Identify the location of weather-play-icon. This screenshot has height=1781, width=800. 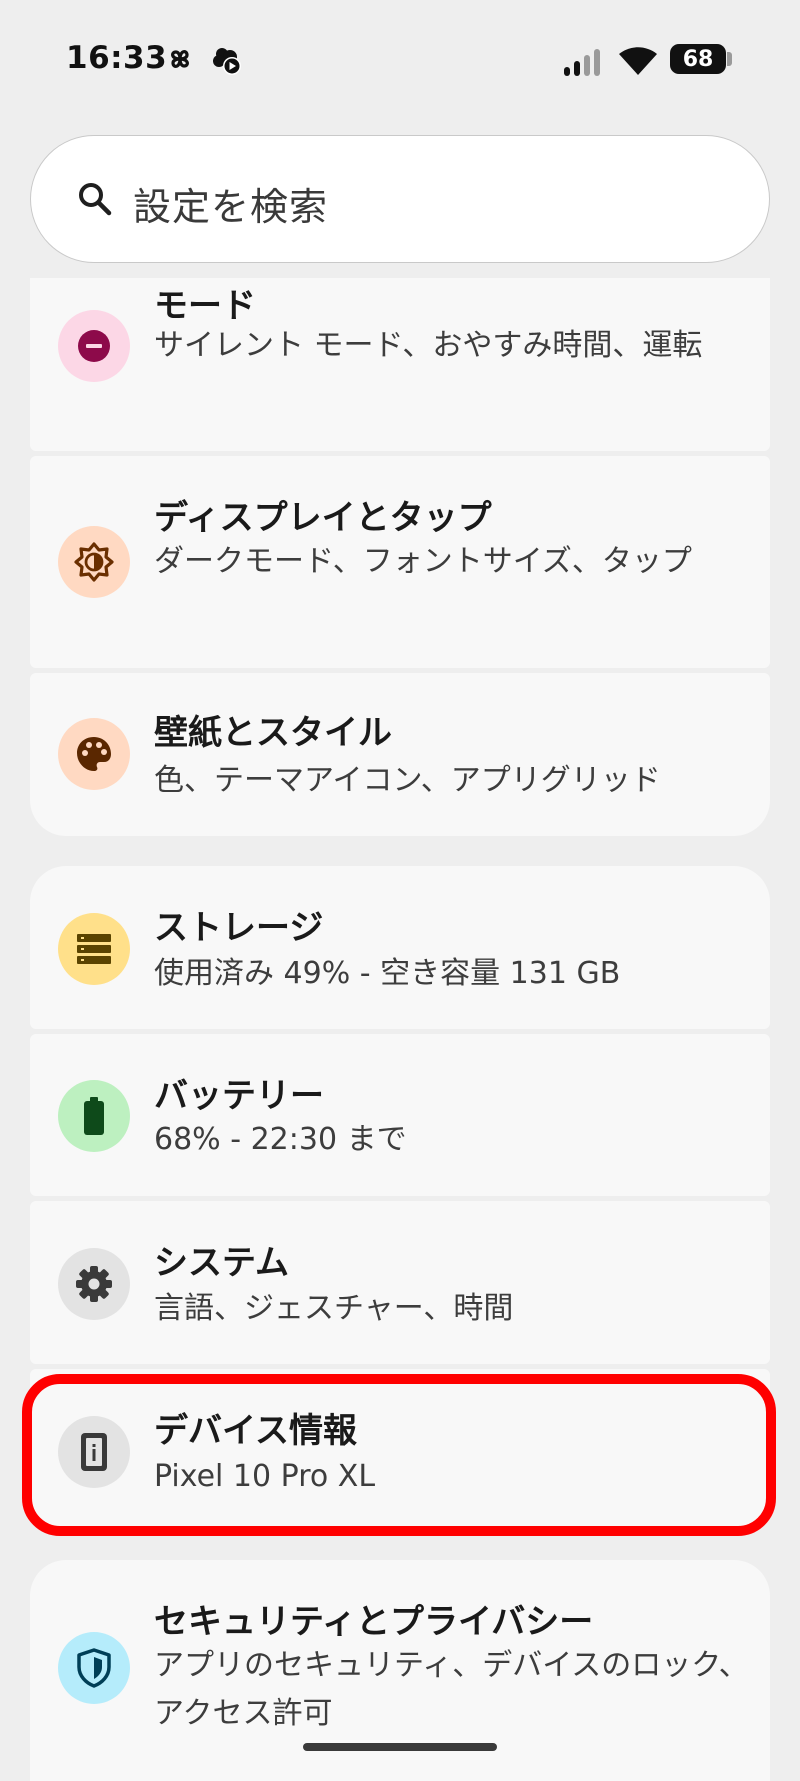
(227, 61).